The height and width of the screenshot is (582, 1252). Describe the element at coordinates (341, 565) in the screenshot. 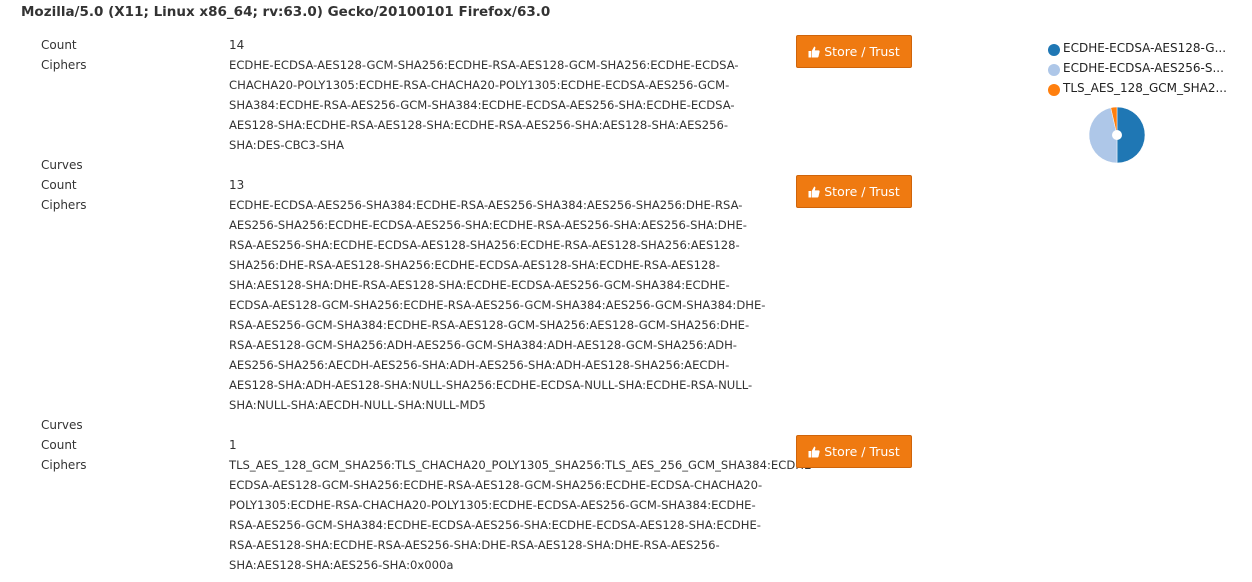

I see `cipher-line: SHA:AES128-SHA:AES256-SHA:0x000a` at that location.